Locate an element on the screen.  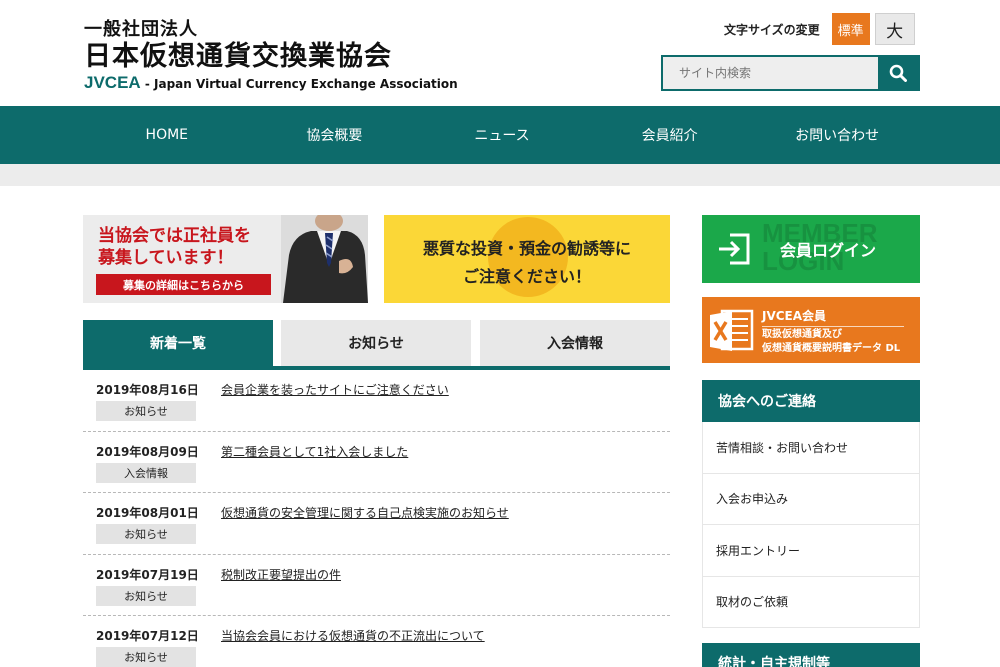
jvcea-desc-line1: 取扱仮想通貨及び is located at coordinates (802, 334).